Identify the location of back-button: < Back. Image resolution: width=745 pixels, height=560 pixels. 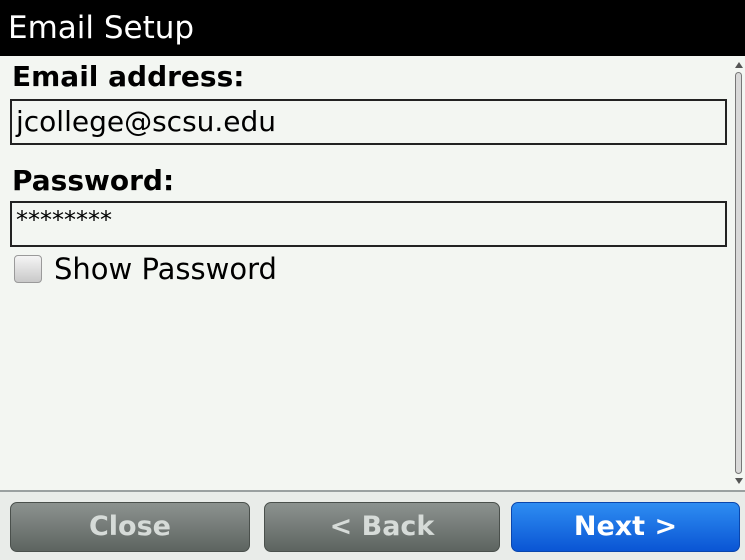
(382, 527).